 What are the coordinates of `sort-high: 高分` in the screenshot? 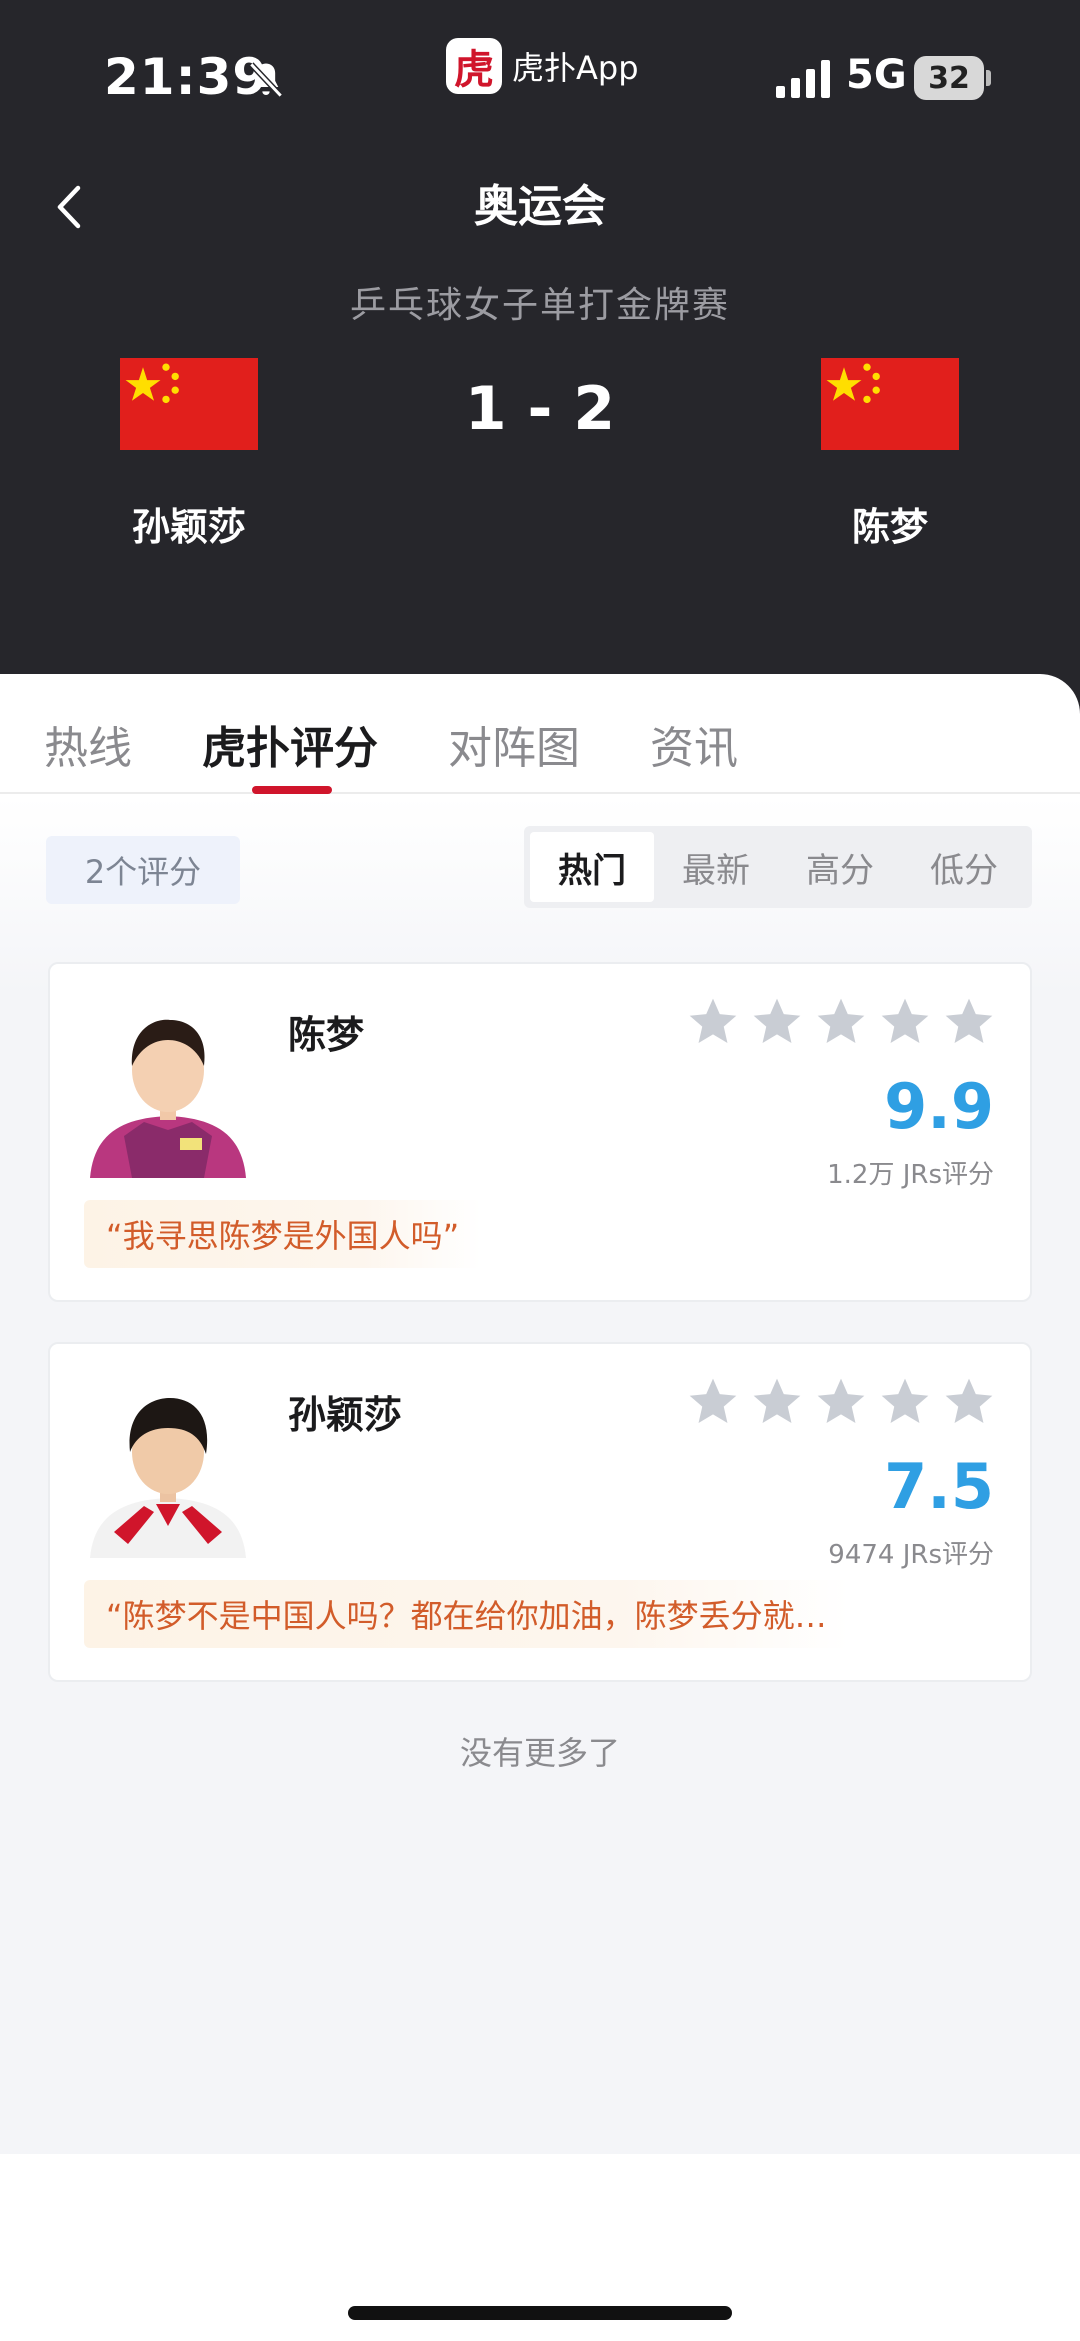 It's located at (840, 867).